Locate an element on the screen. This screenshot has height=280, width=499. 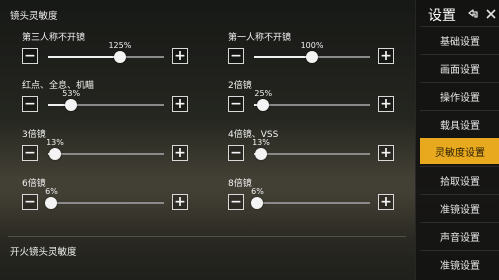
setting-label: 第三人称不开镜 is located at coordinates (54, 38).